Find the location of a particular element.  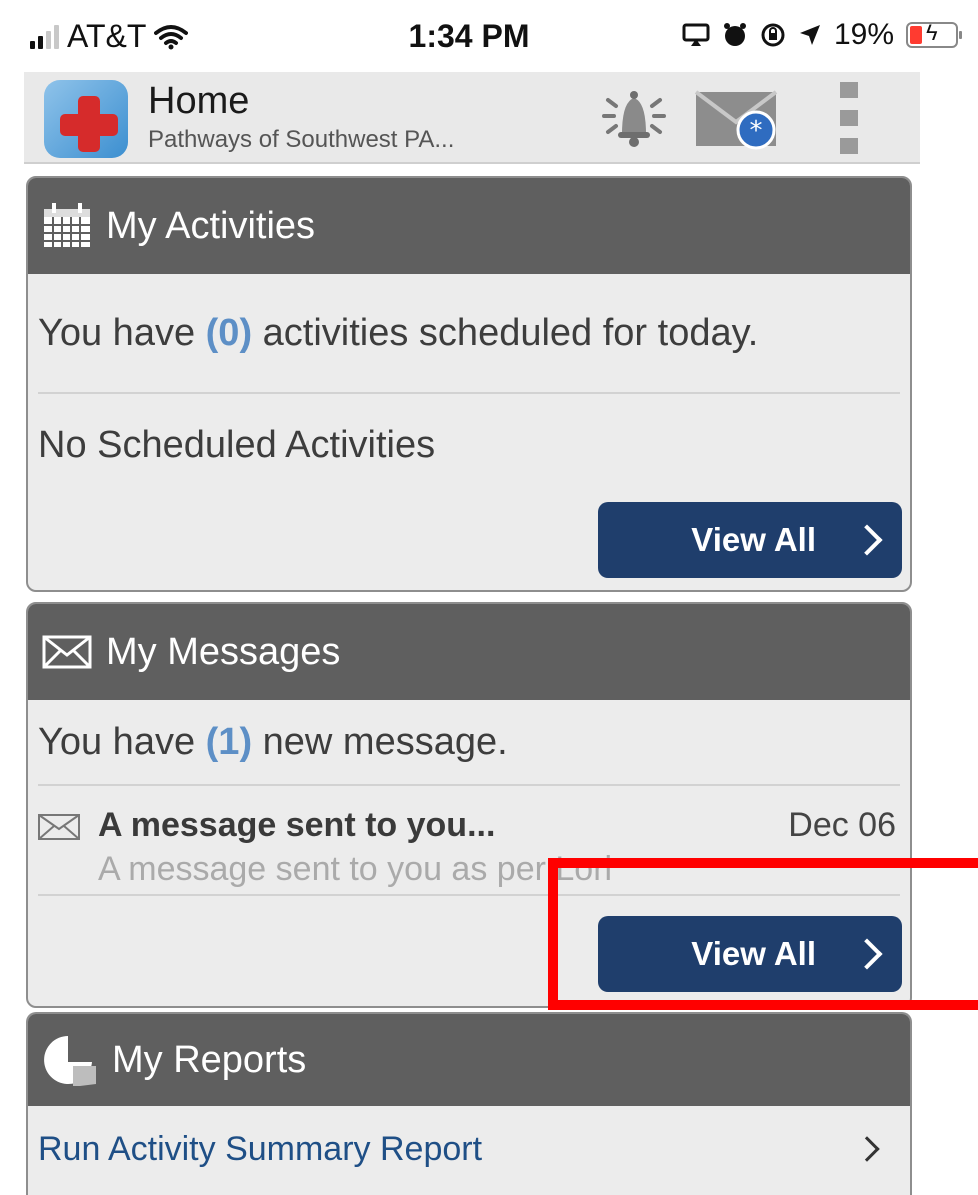

calendar-icon is located at coordinates (67, 225).